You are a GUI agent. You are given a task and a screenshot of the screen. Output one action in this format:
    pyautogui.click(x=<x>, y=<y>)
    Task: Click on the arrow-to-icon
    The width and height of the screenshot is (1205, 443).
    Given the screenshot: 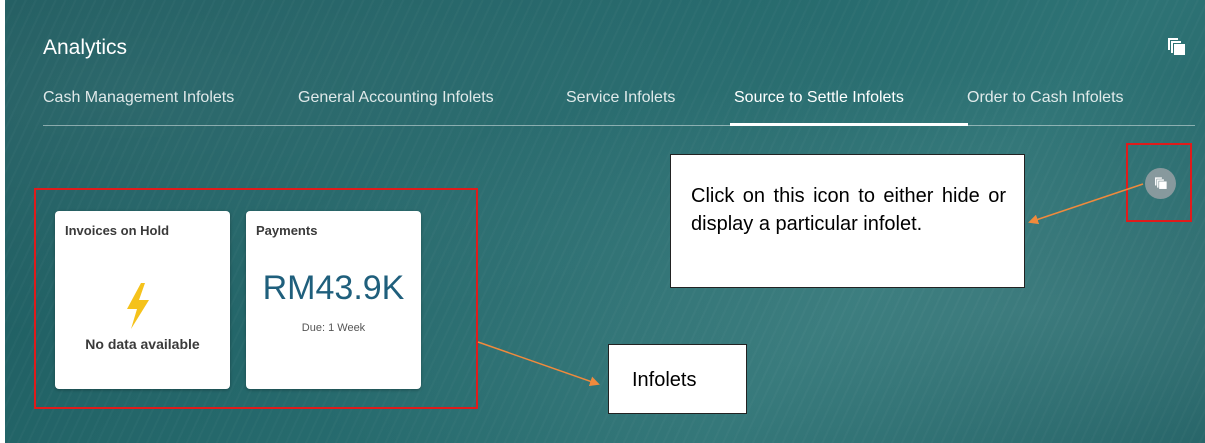 What is the action you would take?
    pyautogui.click(x=1086, y=204)
    